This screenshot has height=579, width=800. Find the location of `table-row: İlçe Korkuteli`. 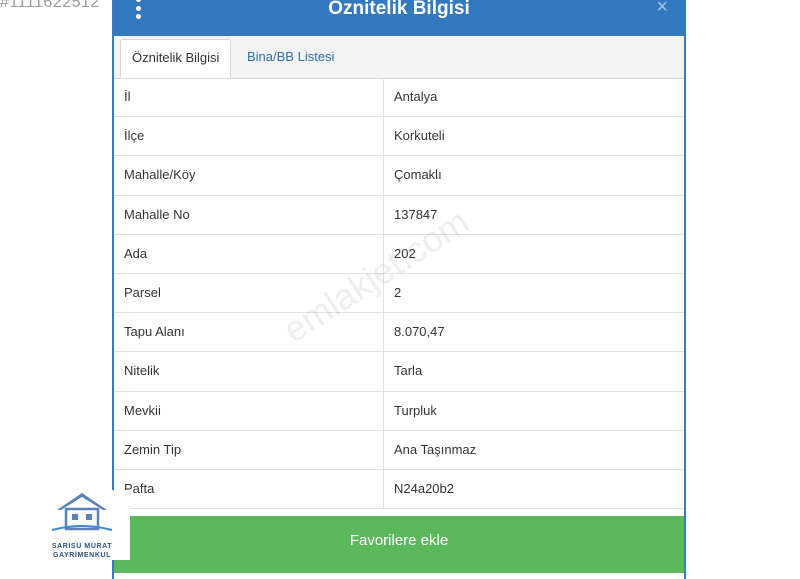

table-row: İlçe Korkuteli is located at coordinates (399, 137).